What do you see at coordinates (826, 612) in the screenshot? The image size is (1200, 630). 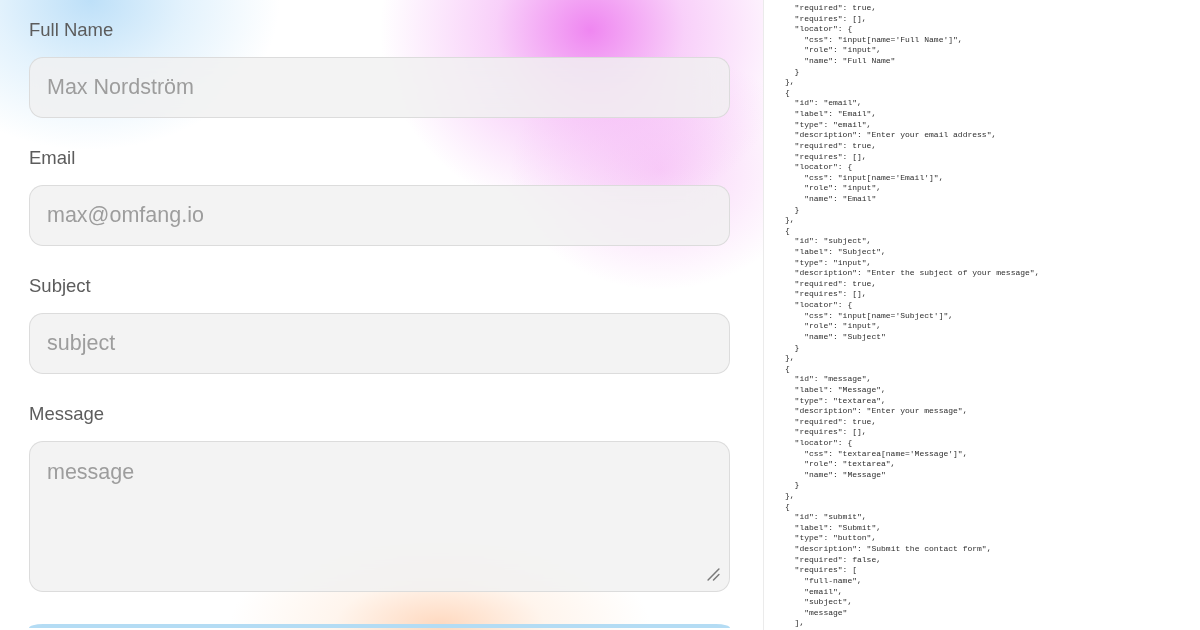 I see `code-line: "message"` at bounding box center [826, 612].